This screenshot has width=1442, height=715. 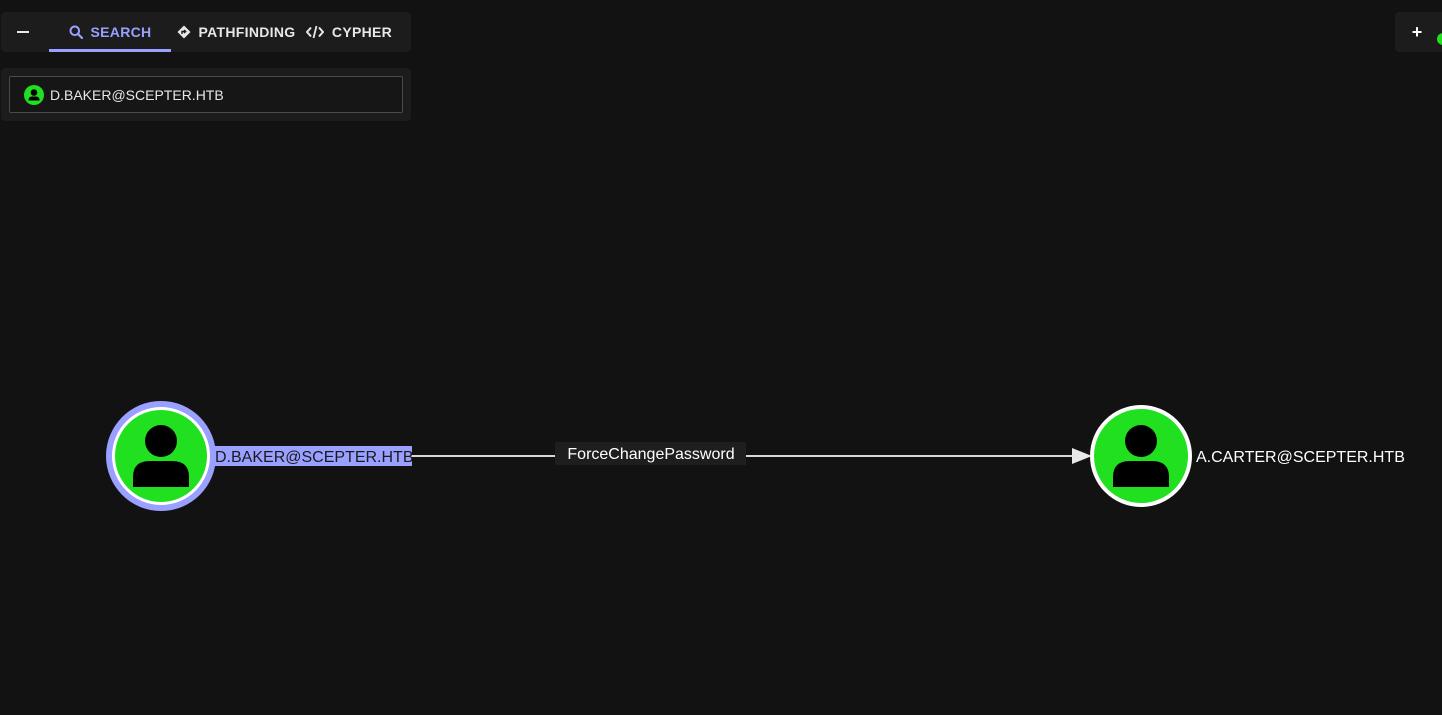 I want to click on status-indicator, so click(x=1439, y=39).